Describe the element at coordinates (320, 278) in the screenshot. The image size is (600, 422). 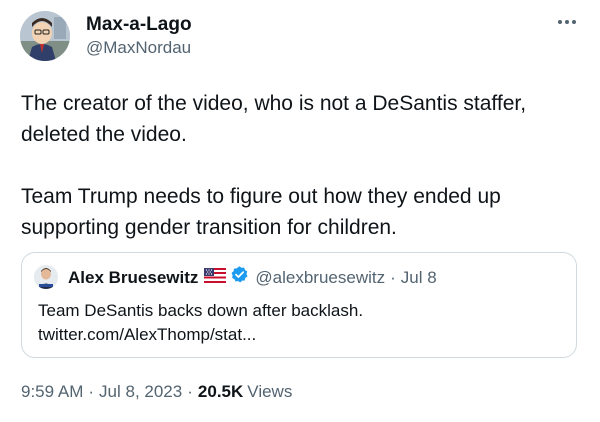
I see `quoted-author-handle: @alexbruesewitz` at that location.